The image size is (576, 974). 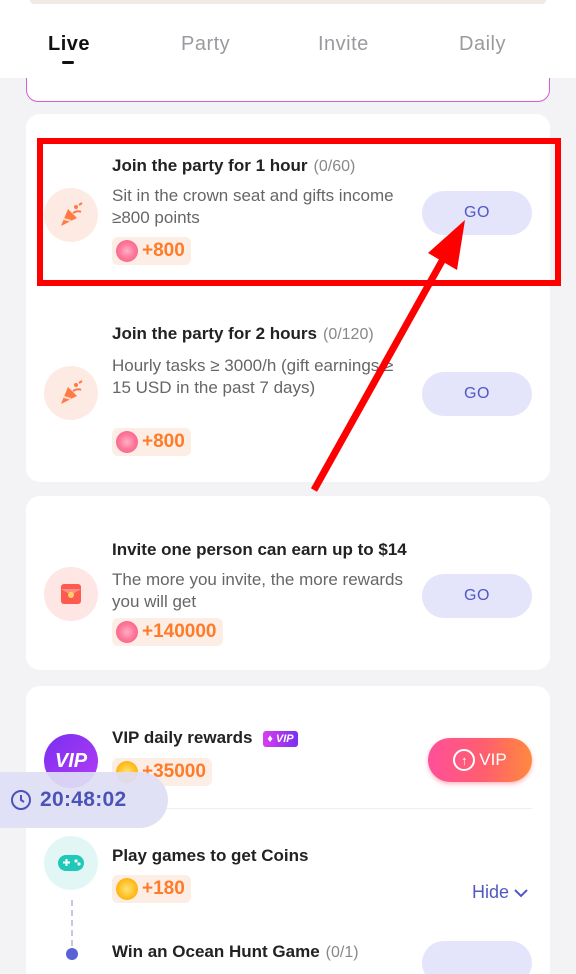 What do you see at coordinates (243, 333) in the screenshot?
I see `task-title: Join the party for 2 hours (0/120)` at bounding box center [243, 333].